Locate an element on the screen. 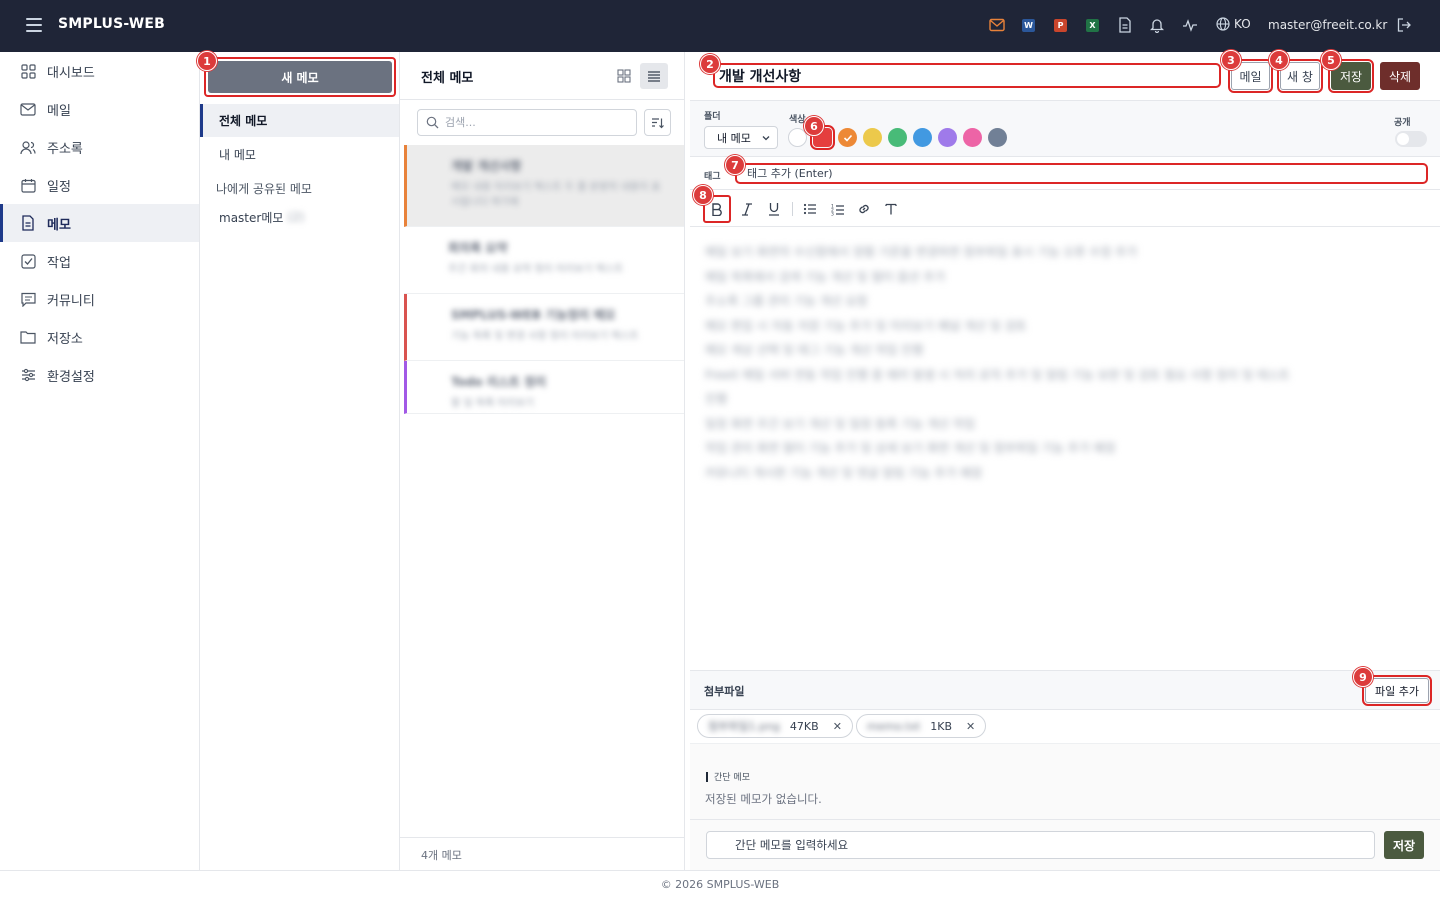 This screenshot has height=900, width=1440. memo-card-title: 개발 개선사항 is located at coordinates (486, 166).